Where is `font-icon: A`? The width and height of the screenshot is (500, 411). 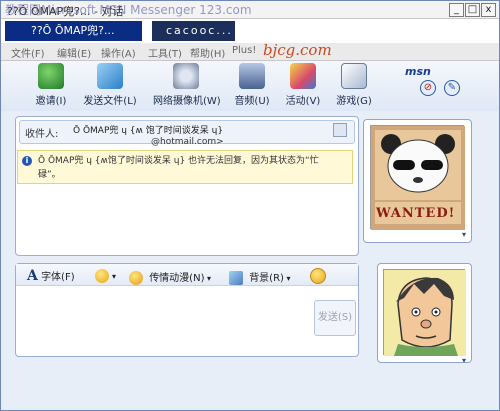
font-icon: A is located at coordinates (32, 276).